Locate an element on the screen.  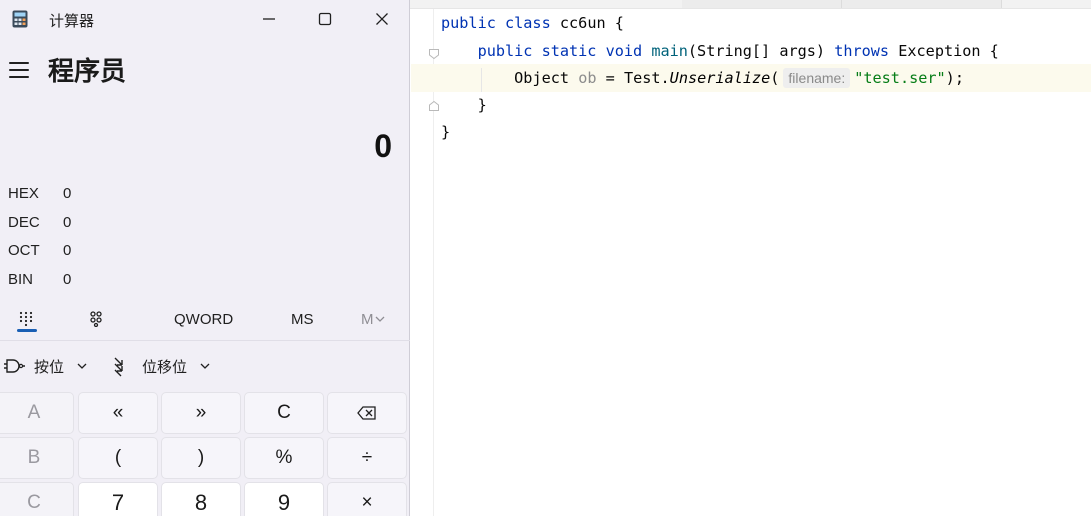
paren: ( is located at coordinates (775, 78).